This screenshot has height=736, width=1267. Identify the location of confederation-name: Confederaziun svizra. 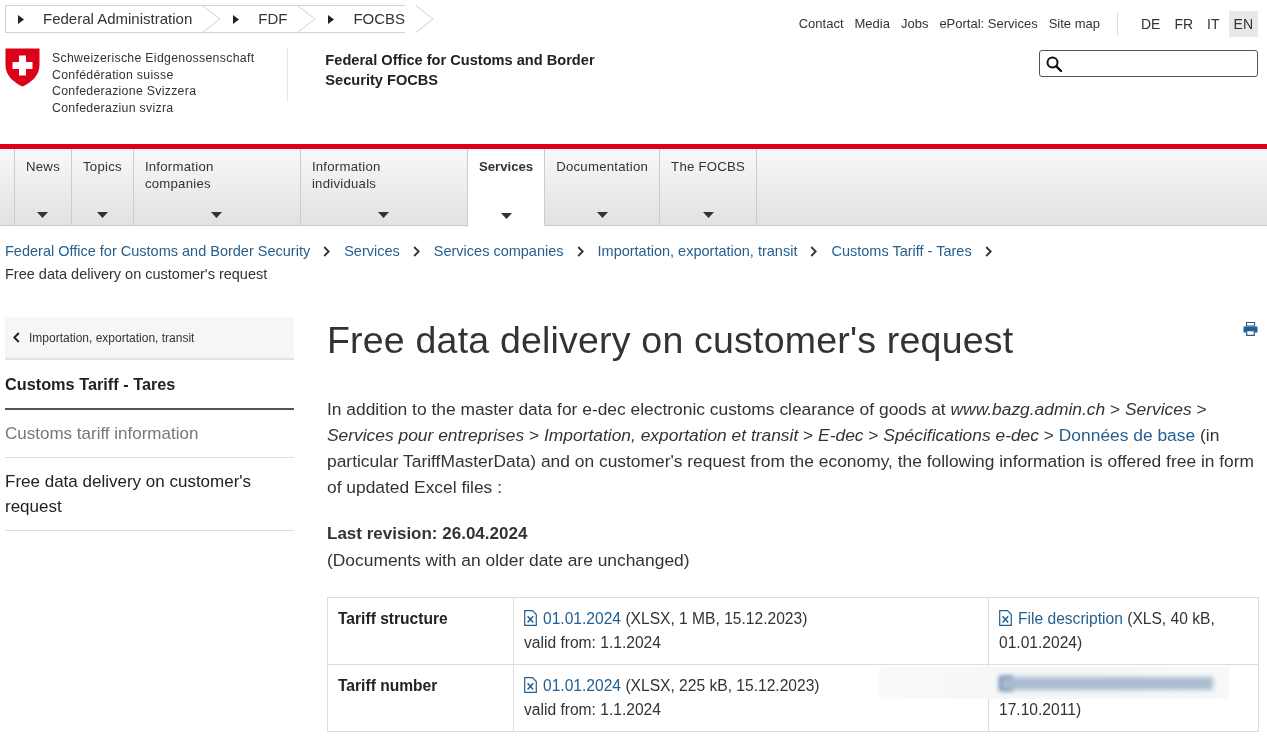
(113, 108).